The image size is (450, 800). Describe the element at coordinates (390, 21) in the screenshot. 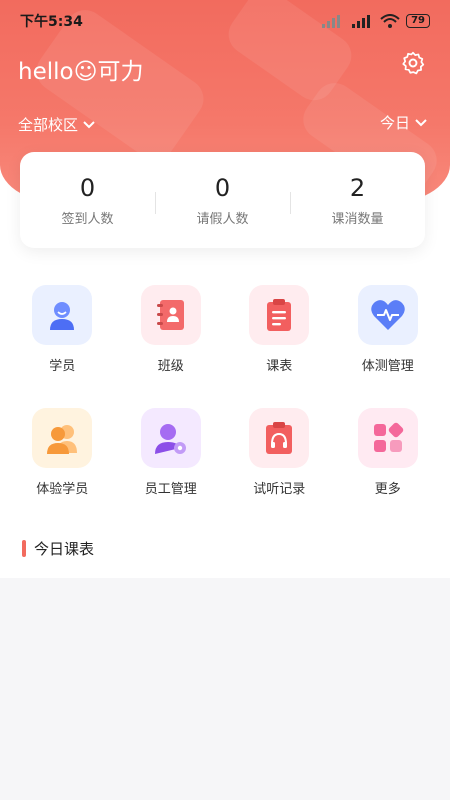

I see `wifi-icon` at that location.